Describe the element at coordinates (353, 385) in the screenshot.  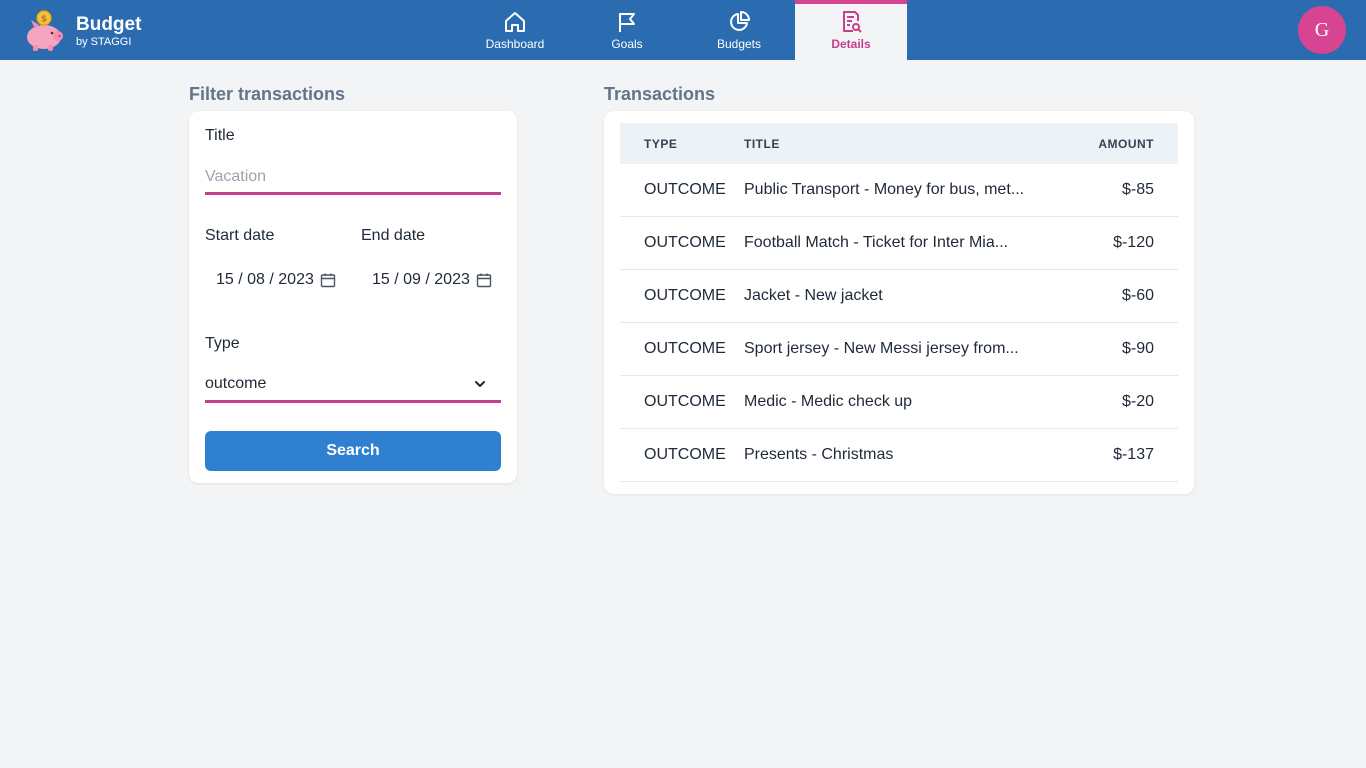
I see `type-select: outcome` at that location.